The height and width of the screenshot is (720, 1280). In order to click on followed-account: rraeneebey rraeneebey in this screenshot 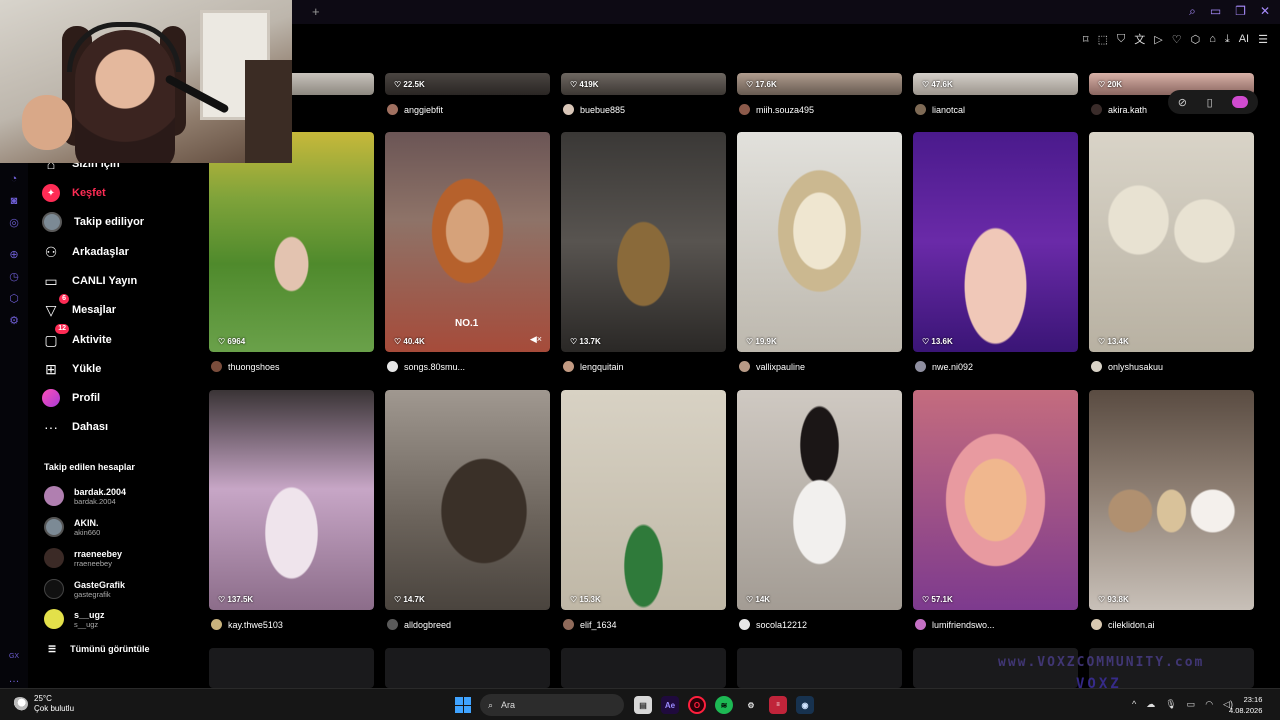, I will do `click(83, 558)`.